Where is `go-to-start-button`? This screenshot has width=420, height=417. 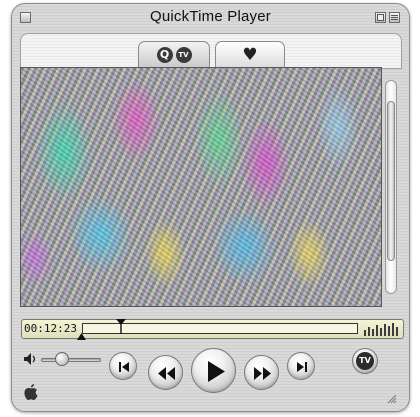
go-to-start-button is located at coordinates (123, 366).